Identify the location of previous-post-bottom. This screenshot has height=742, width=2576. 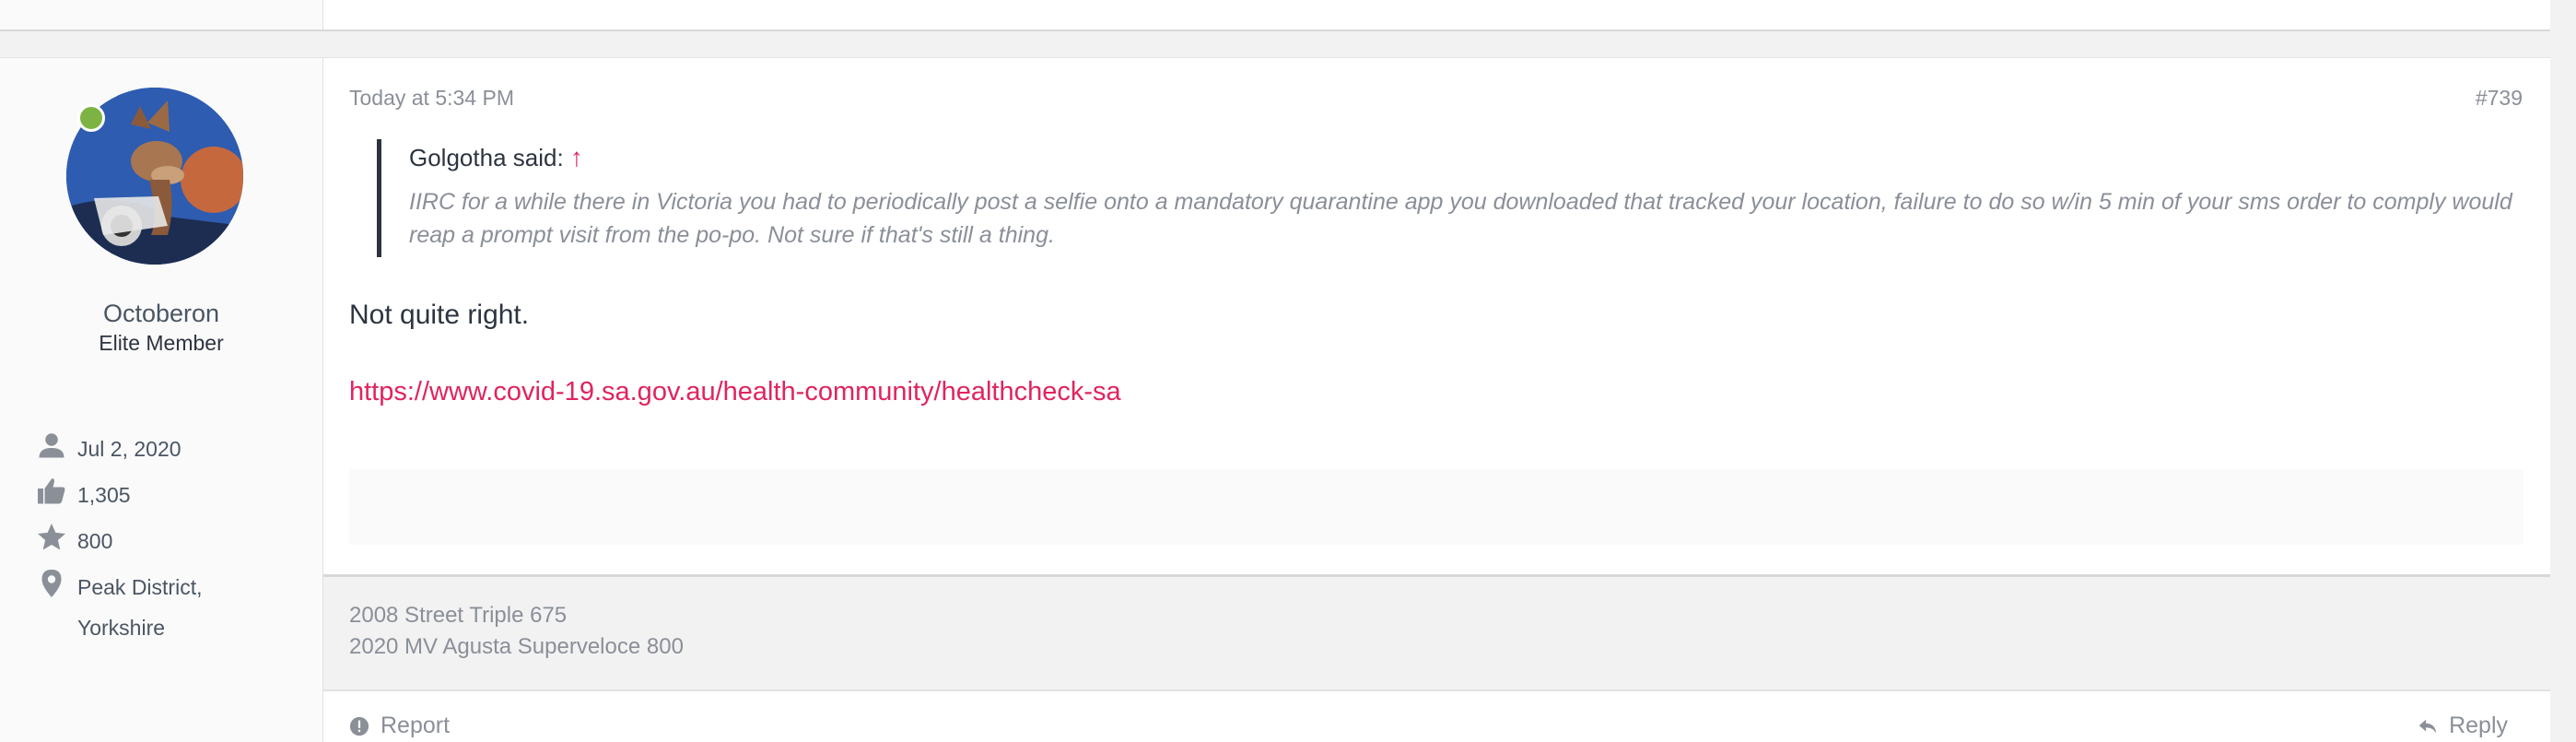
(1275, 16).